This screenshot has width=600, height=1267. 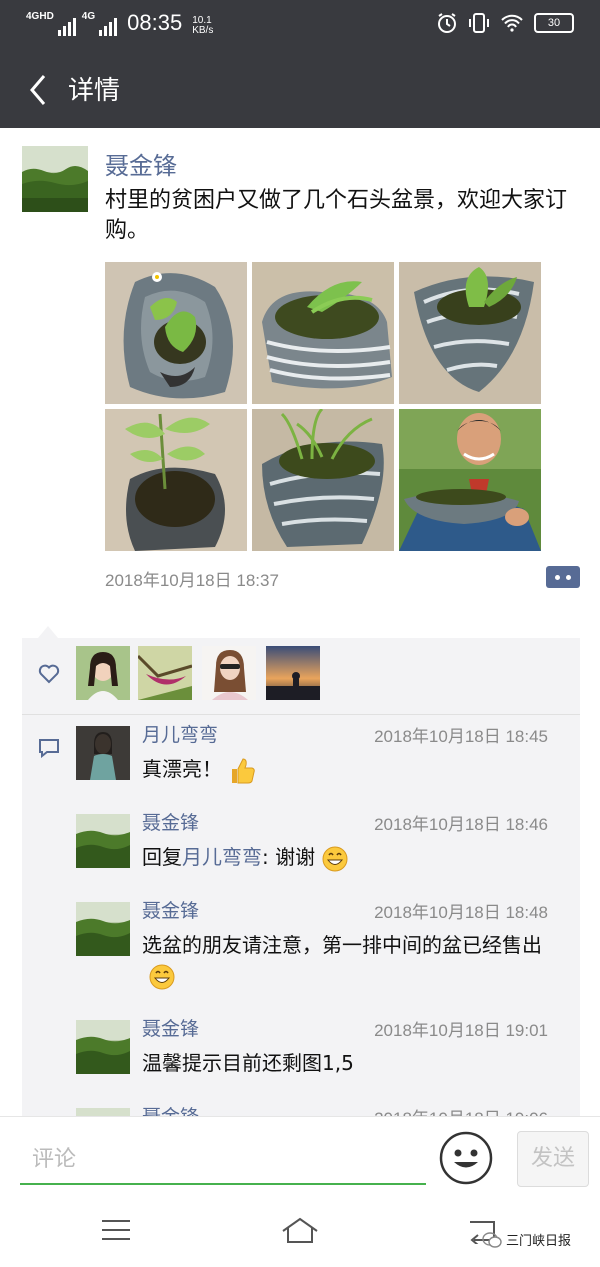 I want to click on comment-text: 回复月儿弯弯: 谢谢, so click(x=347, y=857).